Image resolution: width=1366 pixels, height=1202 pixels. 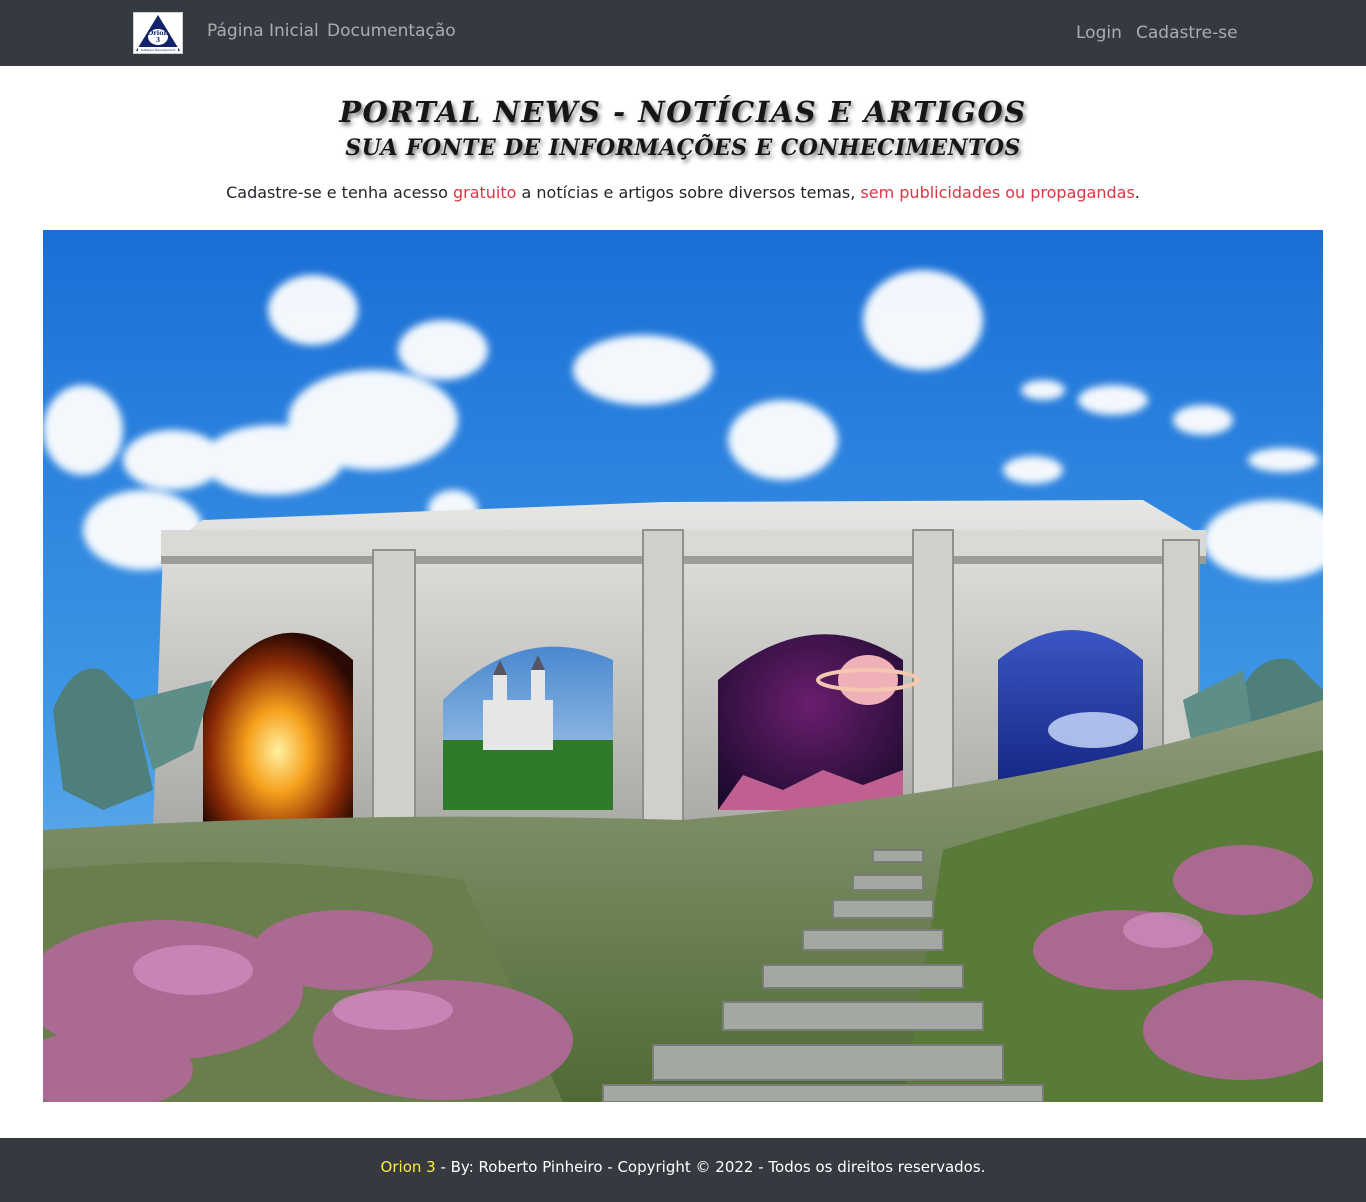 I want to click on lead-highlight-no-ads: sem publicidades ou propagandas, so click(x=997, y=192).